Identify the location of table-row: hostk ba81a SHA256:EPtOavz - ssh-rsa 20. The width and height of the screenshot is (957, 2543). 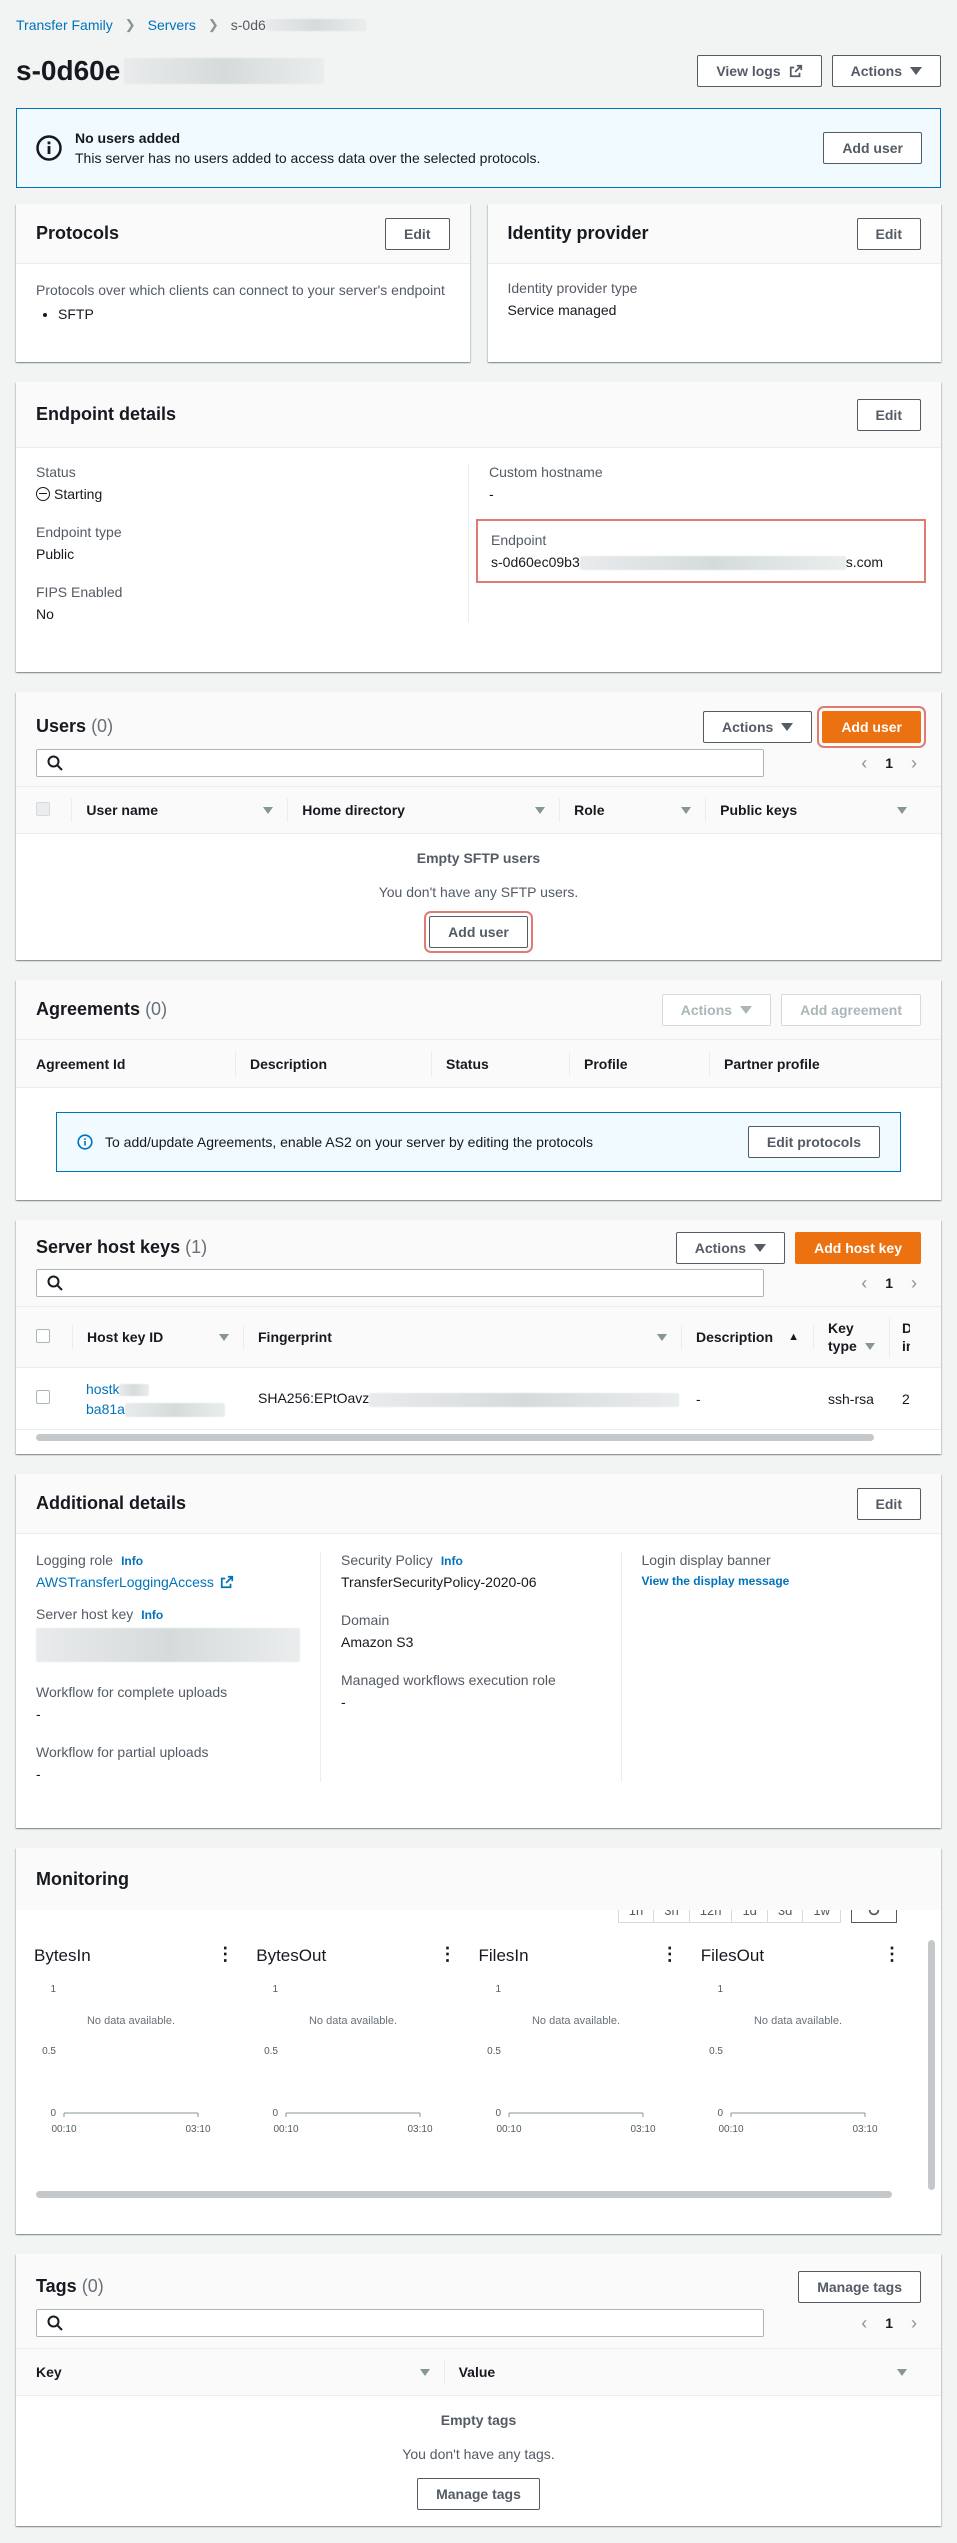
(478, 1399).